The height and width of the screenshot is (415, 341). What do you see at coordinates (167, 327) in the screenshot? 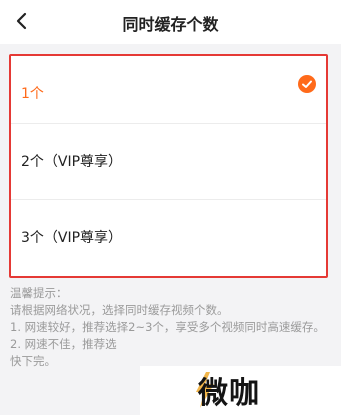
I see `tips-line: 1. 网速较好，推荐选择2~3个，享受多个视频同时高速缓存。` at bounding box center [167, 327].